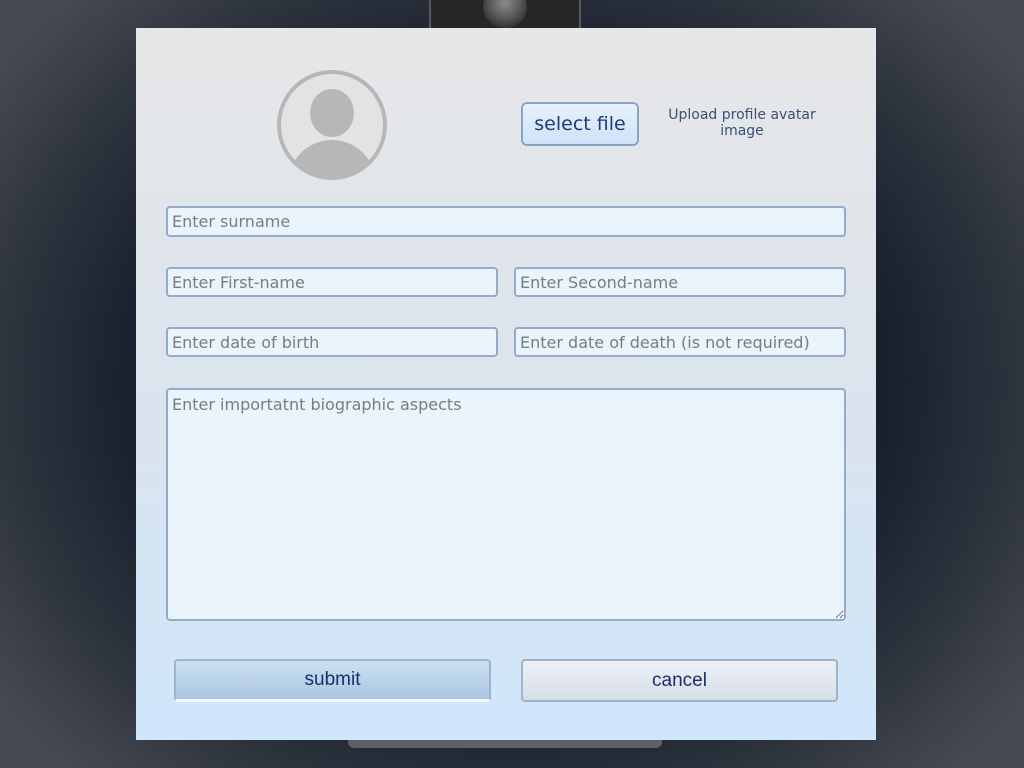 This screenshot has width=1024, height=768. Describe the element at coordinates (332, 282) in the screenshot. I see `first-name-input` at that location.